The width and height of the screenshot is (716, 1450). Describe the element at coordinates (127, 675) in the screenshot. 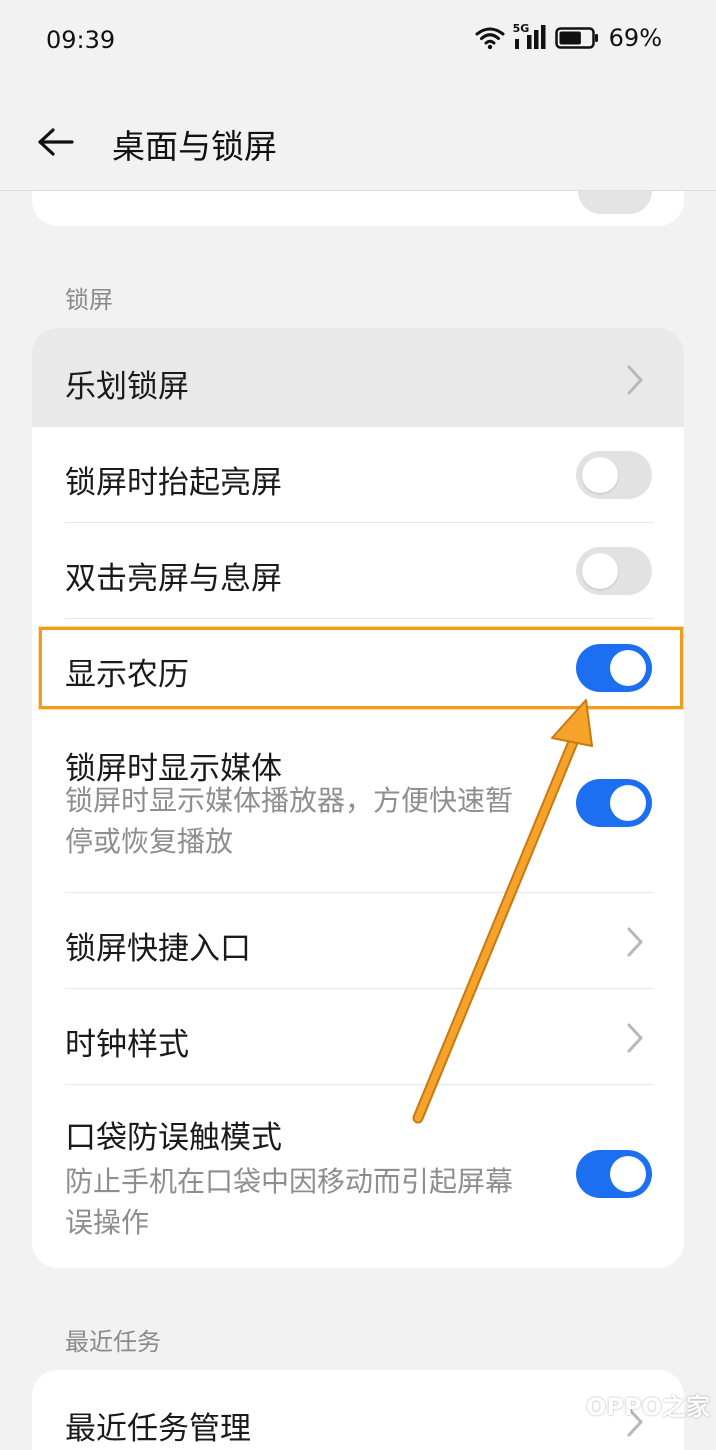

I see `row-title: 显示农历` at that location.